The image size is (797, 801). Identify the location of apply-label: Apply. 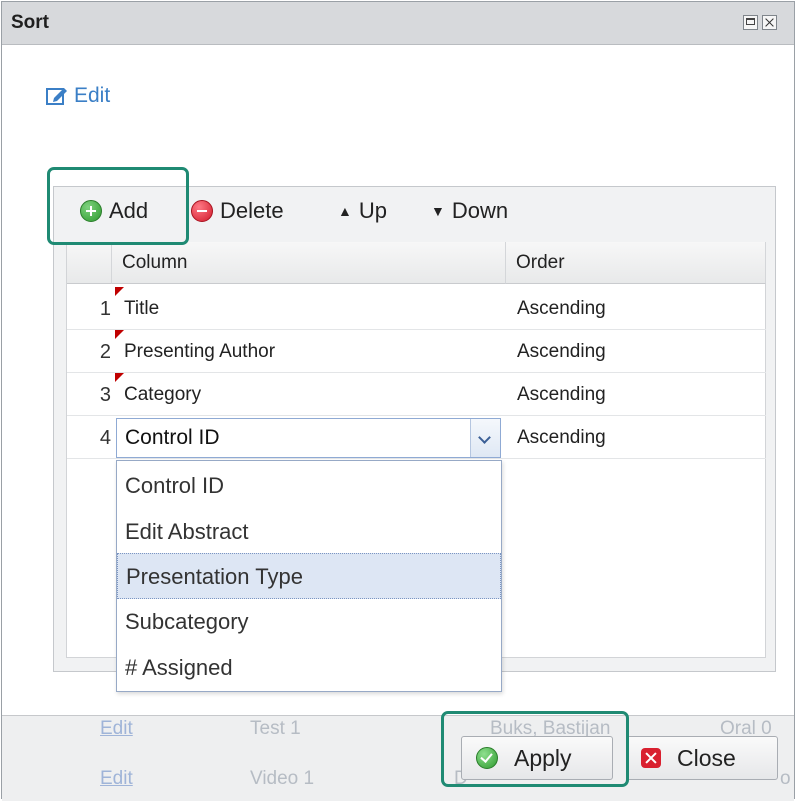
(543, 757).